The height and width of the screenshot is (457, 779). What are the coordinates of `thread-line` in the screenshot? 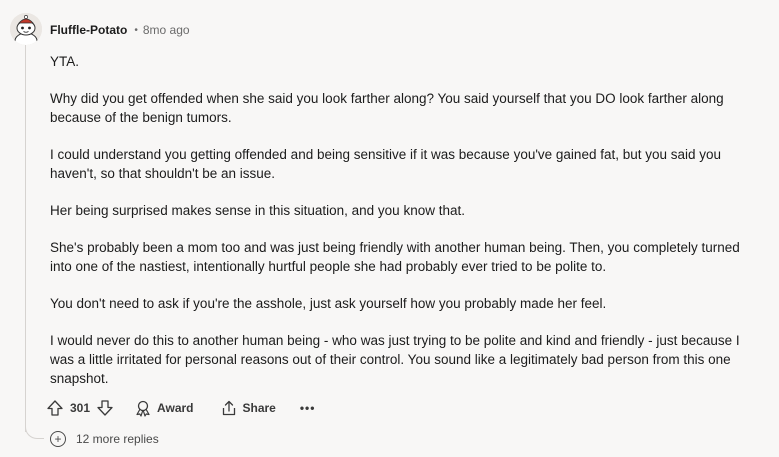 It's located at (25, 238).